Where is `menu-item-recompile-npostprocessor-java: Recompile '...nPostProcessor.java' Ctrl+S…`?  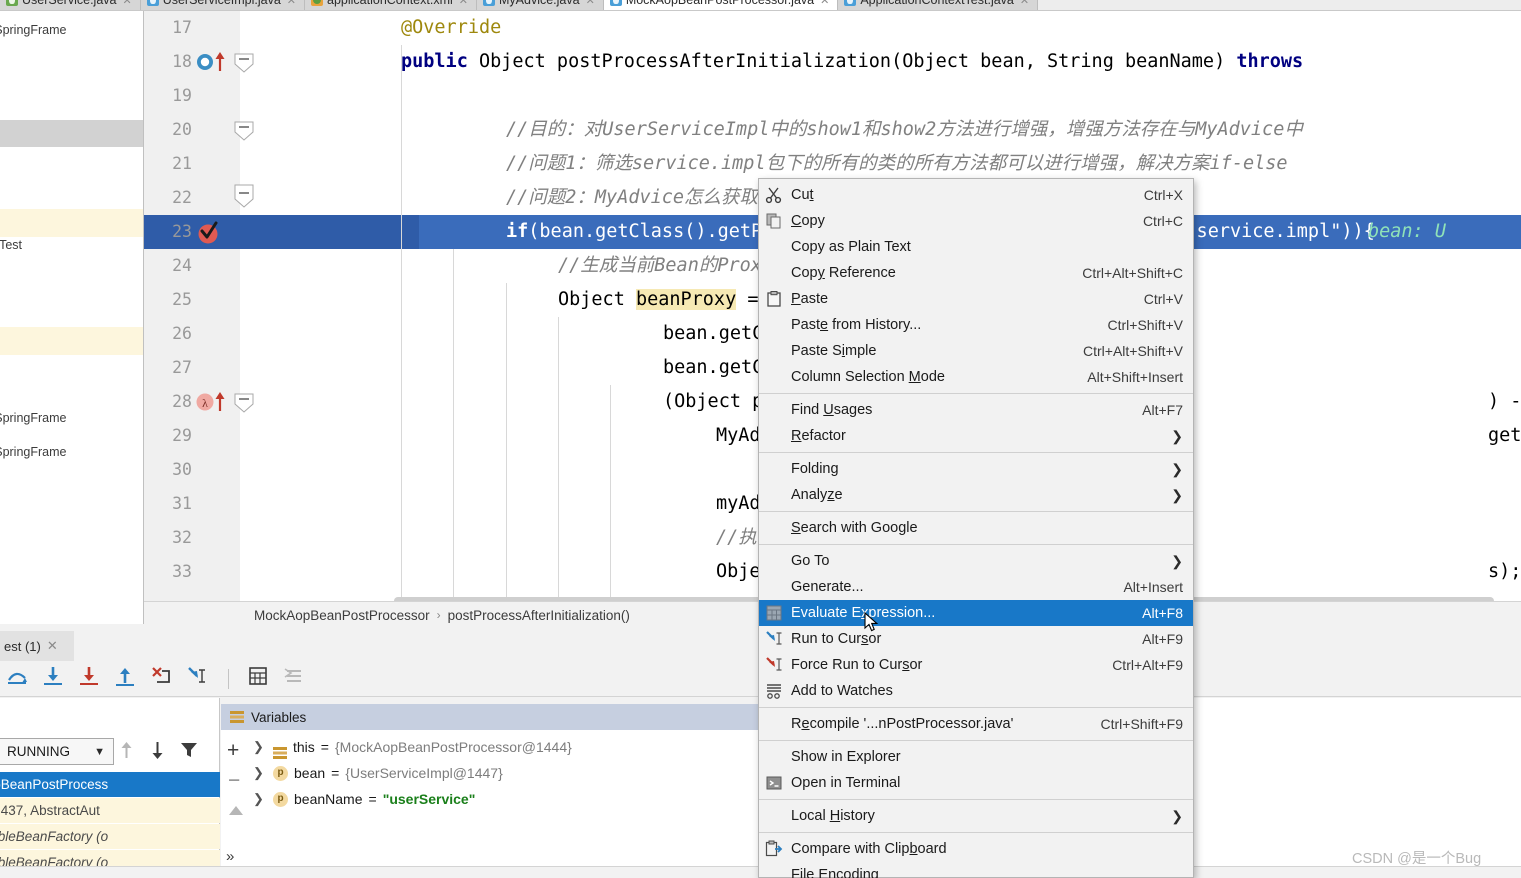
menu-item-recompile-npostprocessor-java: Recompile '...nPostProcessor.java' Ctrl+S… is located at coordinates (976, 724).